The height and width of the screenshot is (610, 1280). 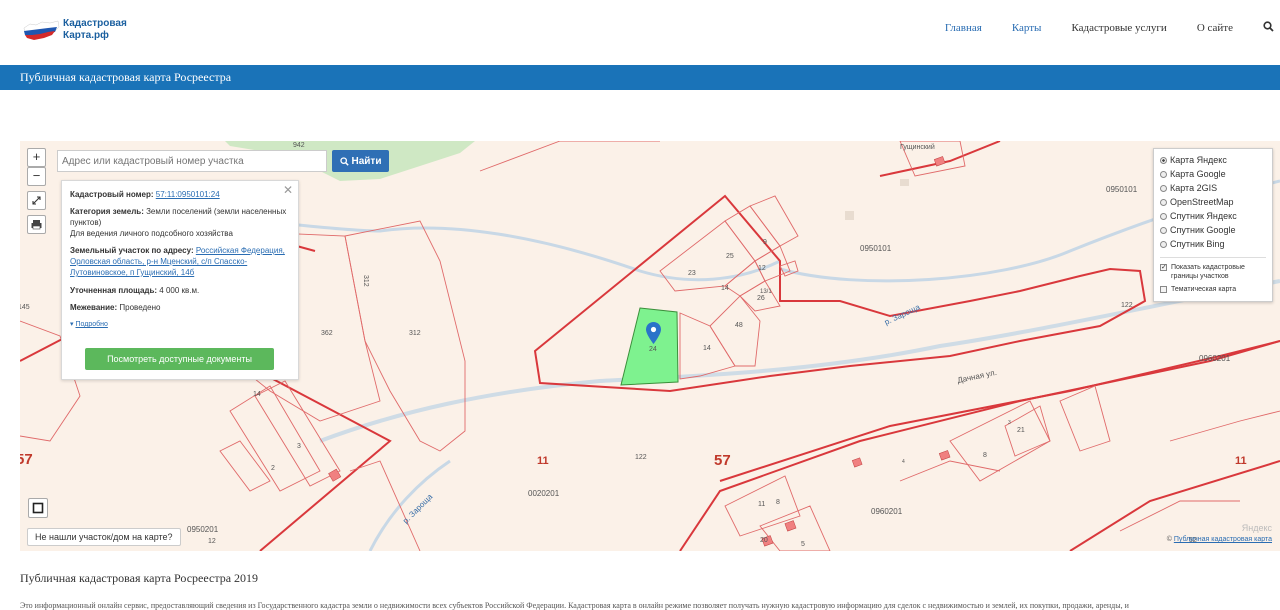 What do you see at coordinates (1198, 216) in the screenshot?
I see `layer-yandex-satellite: Спутник Яндекс` at bounding box center [1198, 216].